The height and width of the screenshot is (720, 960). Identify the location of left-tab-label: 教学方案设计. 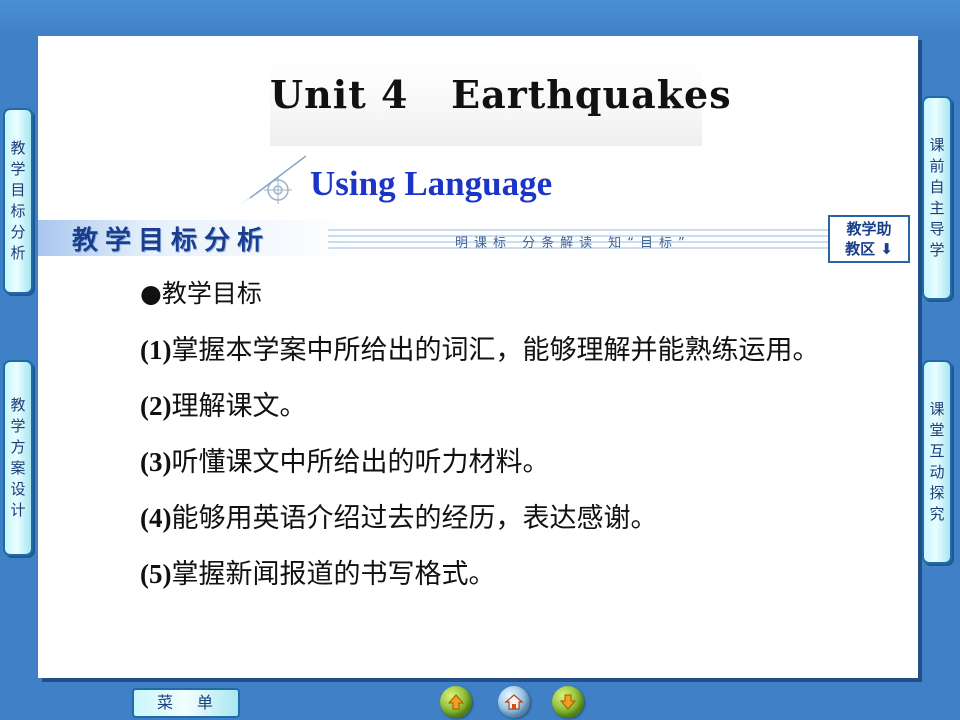
(18, 457).